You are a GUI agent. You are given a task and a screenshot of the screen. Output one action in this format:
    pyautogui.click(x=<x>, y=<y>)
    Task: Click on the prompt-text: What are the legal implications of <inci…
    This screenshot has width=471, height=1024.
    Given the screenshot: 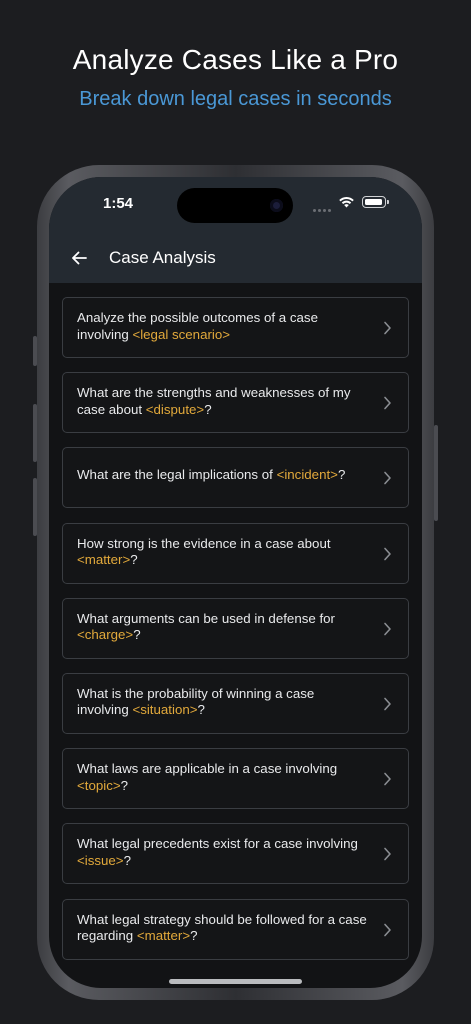 What is the action you would take?
    pyautogui.click(x=222, y=475)
    